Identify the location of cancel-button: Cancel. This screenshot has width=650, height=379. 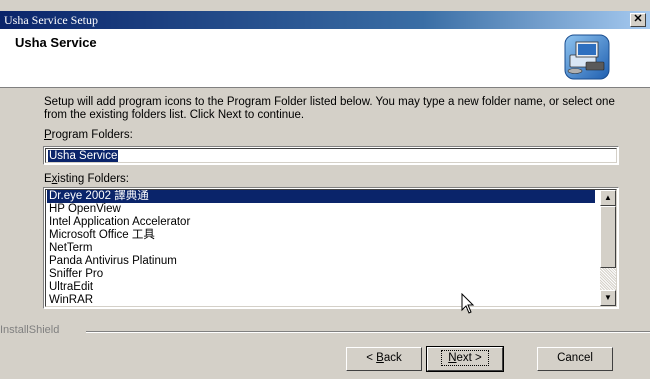
(575, 359).